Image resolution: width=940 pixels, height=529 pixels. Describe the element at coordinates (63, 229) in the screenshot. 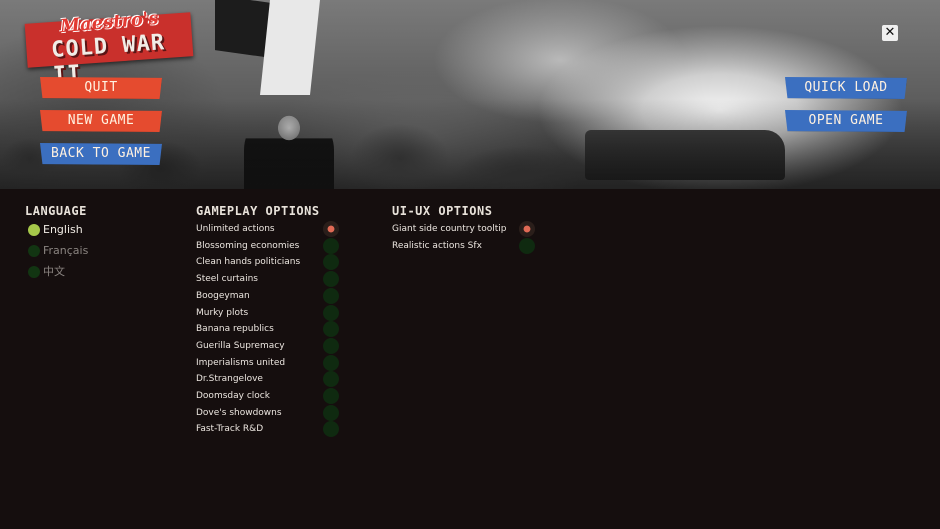

I see `language-option-label: English` at that location.